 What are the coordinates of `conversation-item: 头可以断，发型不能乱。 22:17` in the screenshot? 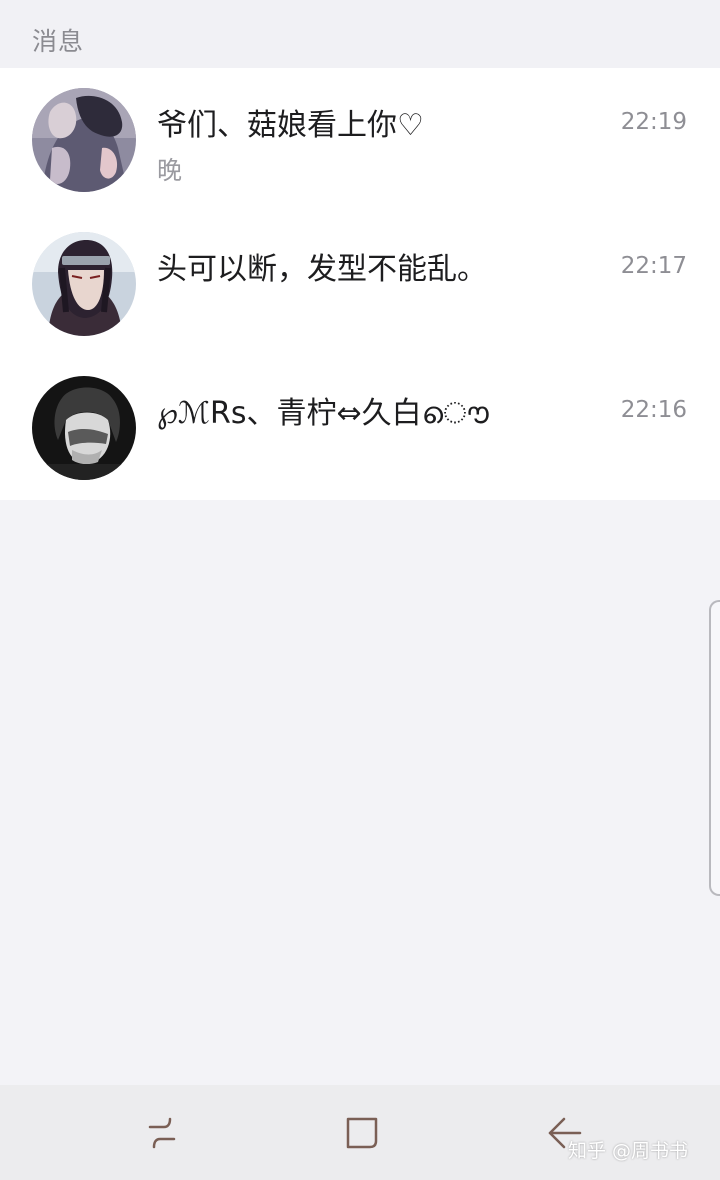 It's located at (360, 284).